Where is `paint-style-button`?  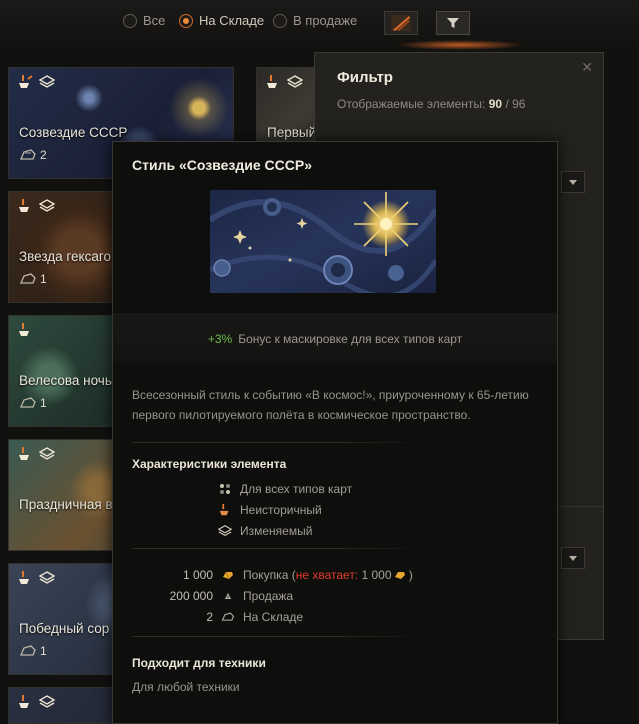
paint-style-button is located at coordinates (401, 23).